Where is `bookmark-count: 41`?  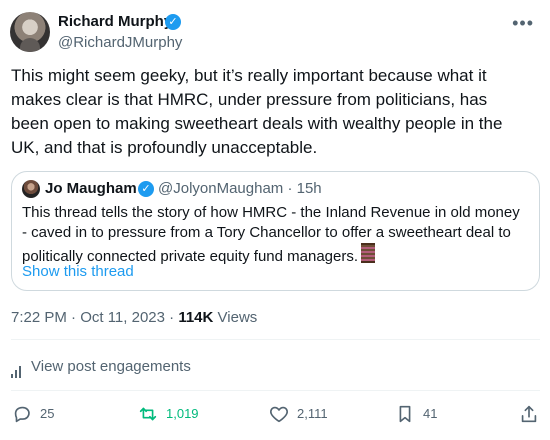 bookmark-count: 41 is located at coordinates (430, 413).